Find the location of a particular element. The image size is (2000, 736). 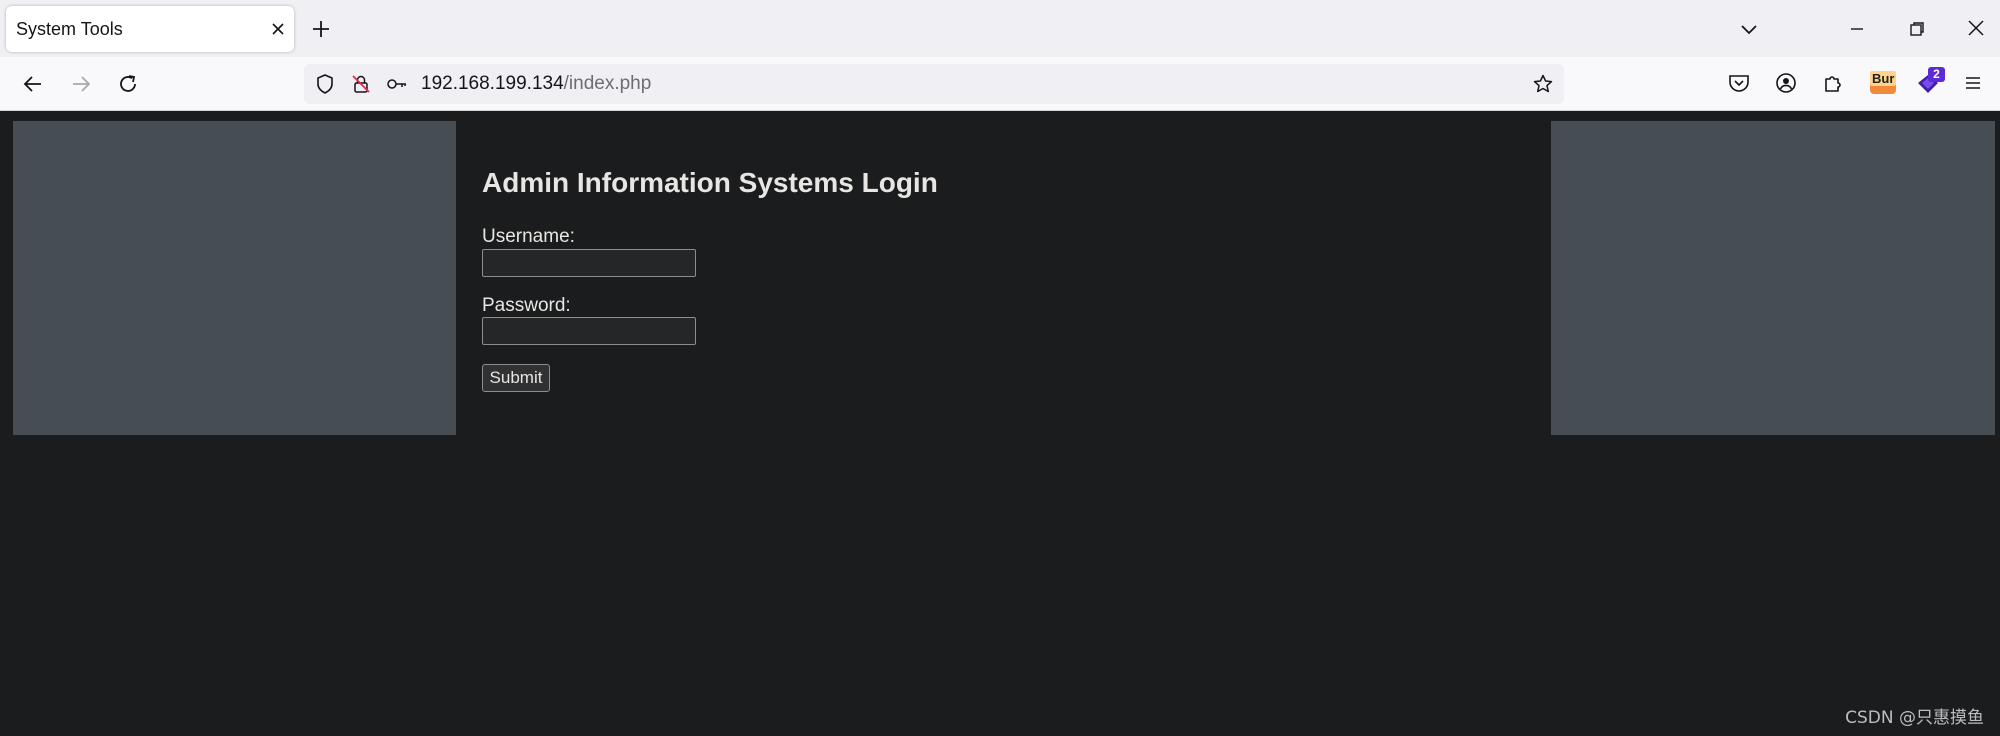

hamburger-menu-icon is located at coordinates (1973, 83).